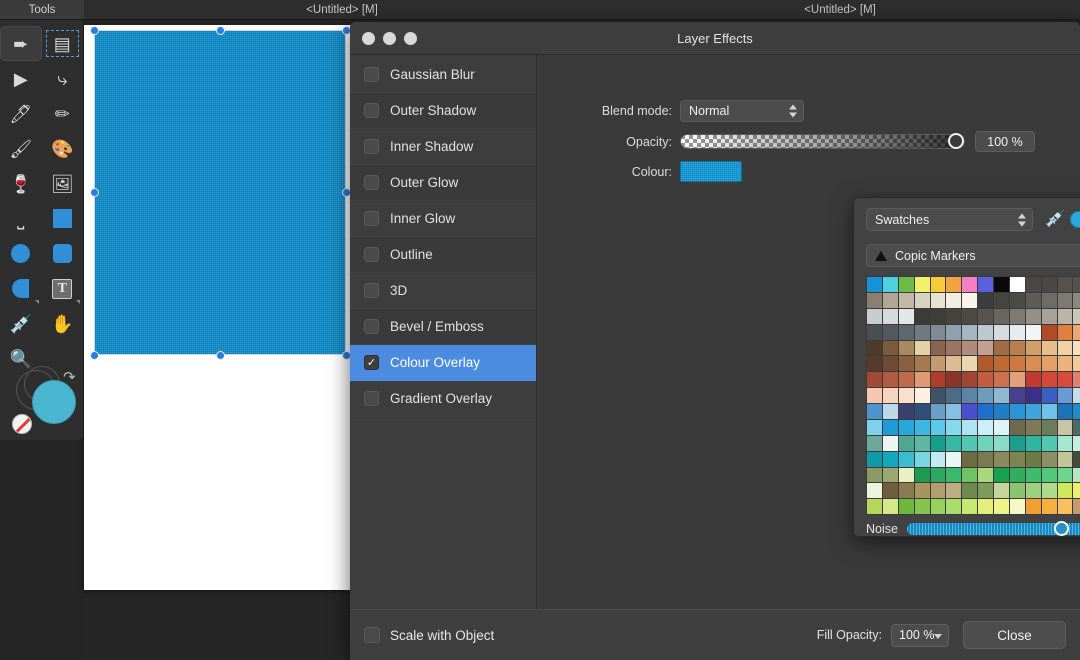 The image size is (1080, 660). I want to click on pie-tool, so click(21, 288).